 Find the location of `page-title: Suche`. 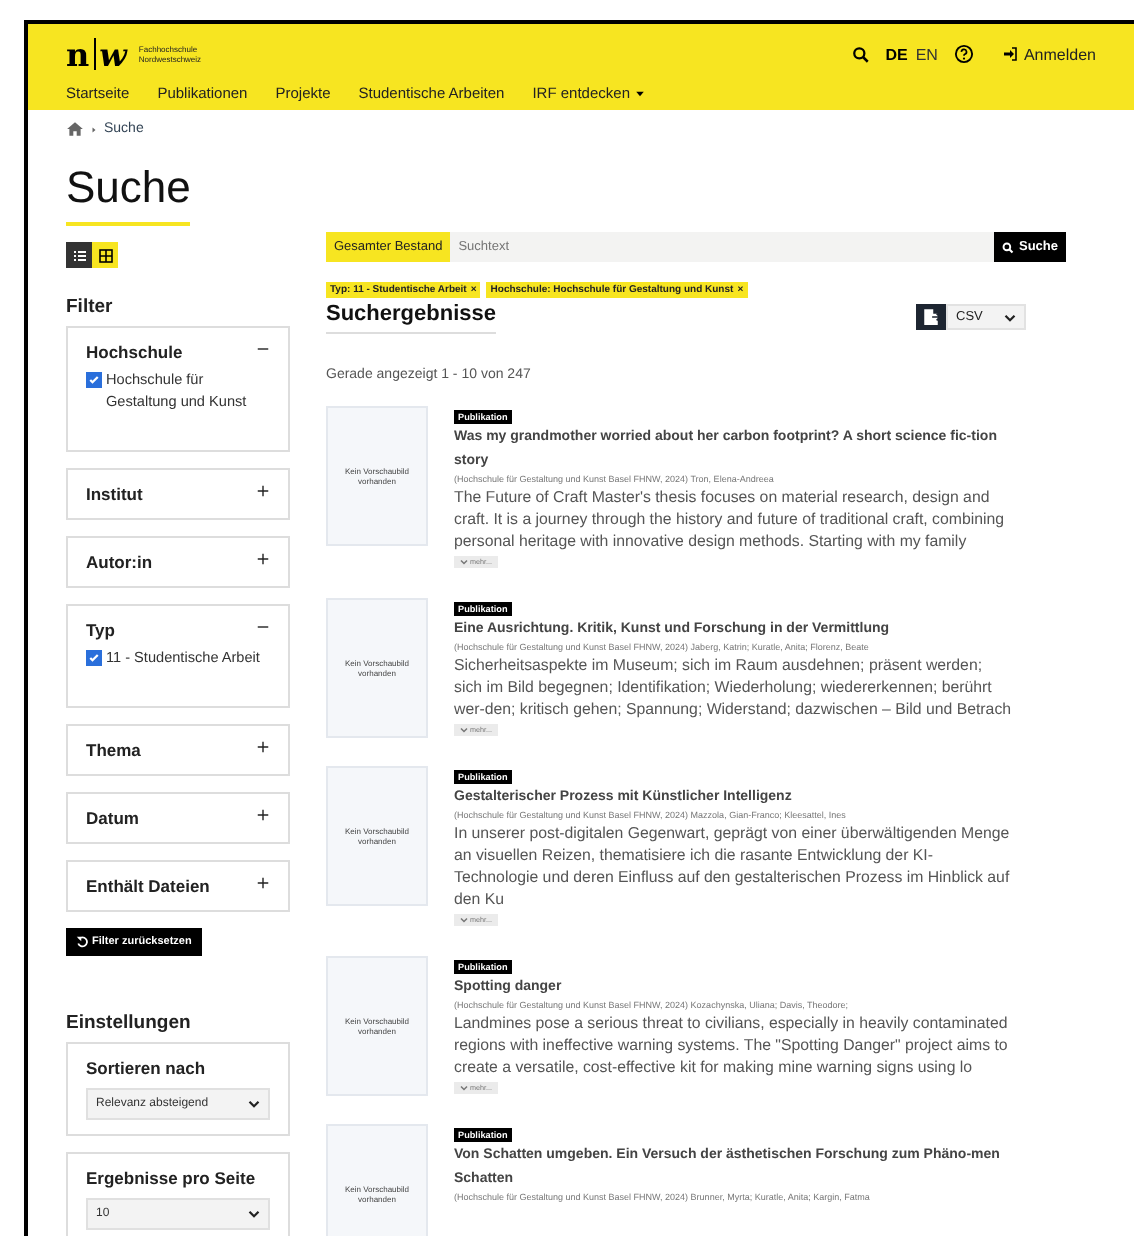

page-title: Suche is located at coordinates (128, 194).